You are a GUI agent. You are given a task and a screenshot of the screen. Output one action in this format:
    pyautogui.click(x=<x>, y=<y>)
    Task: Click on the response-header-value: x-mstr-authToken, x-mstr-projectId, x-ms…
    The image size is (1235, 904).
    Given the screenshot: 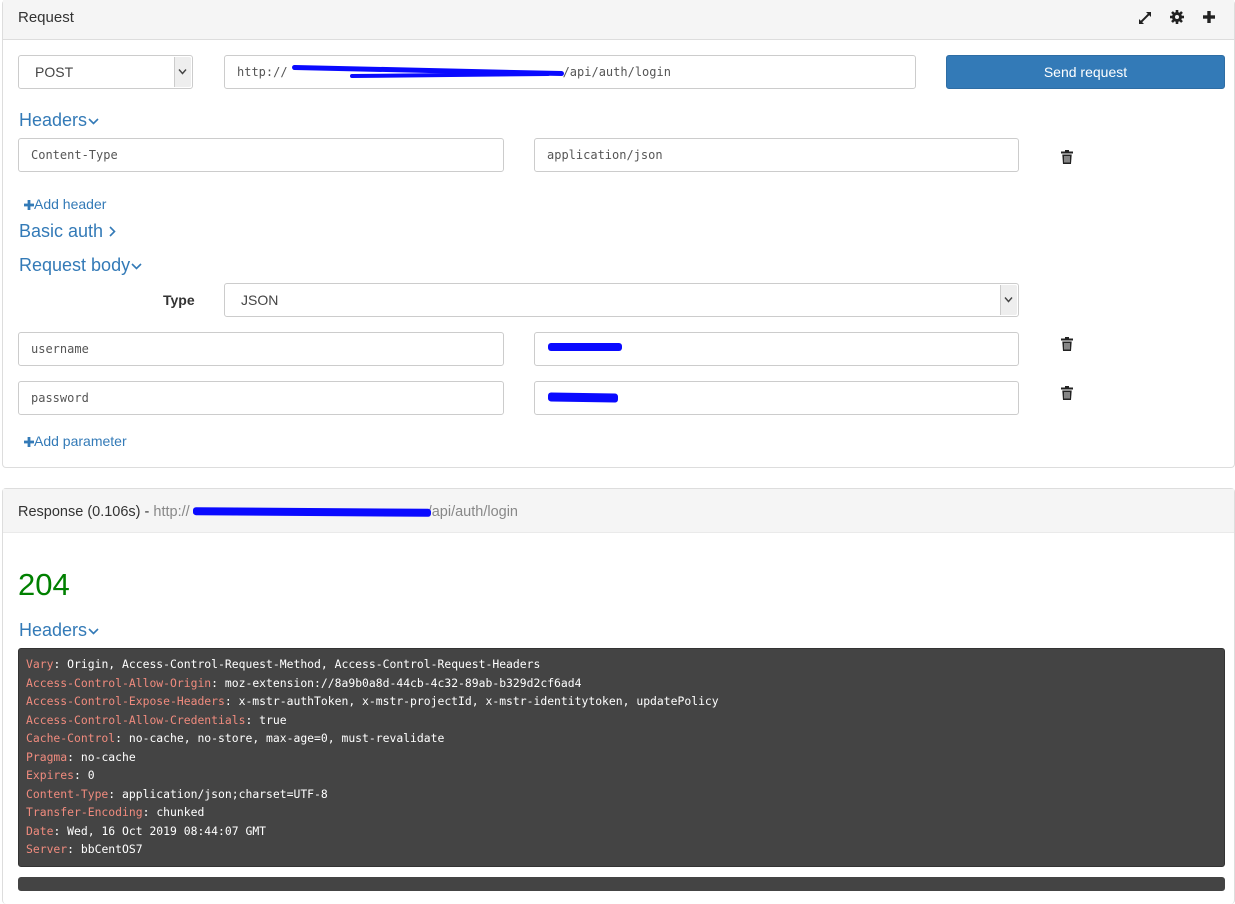 What is the action you would take?
    pyautogui.click(x=478, y=701)
    